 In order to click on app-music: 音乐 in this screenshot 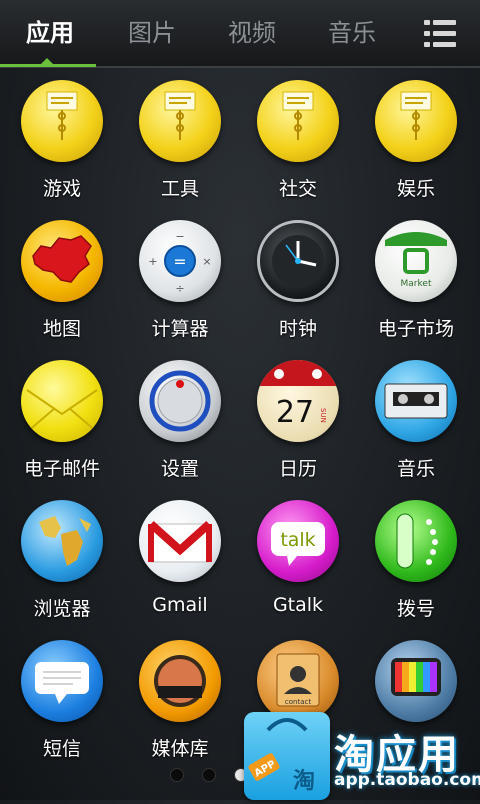, I will do `click(416, 428)`.